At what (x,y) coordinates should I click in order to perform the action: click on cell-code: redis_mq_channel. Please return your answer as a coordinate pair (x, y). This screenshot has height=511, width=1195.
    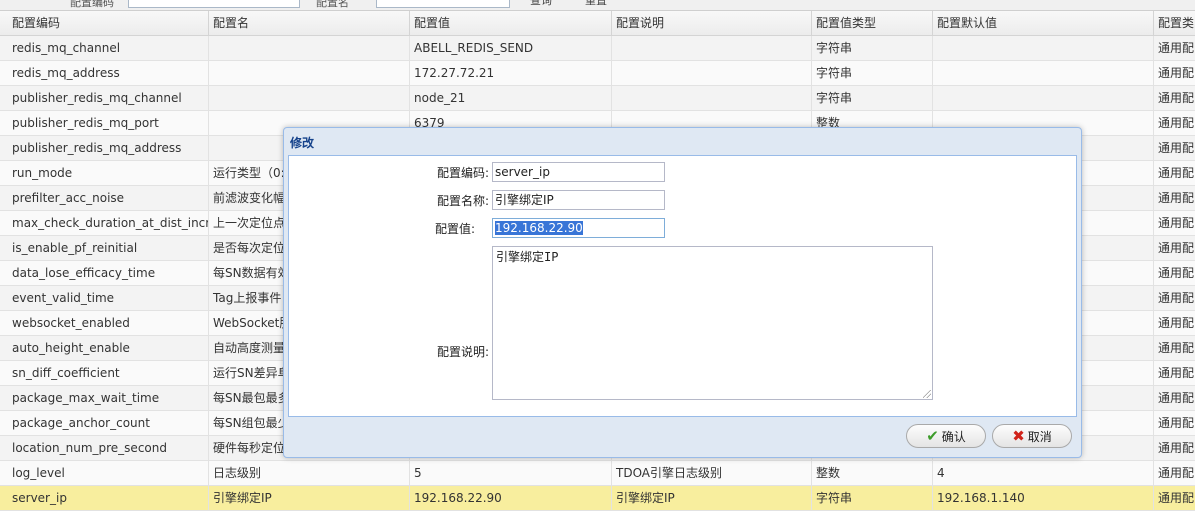
    Looking at the image, I should click on (108, 48).